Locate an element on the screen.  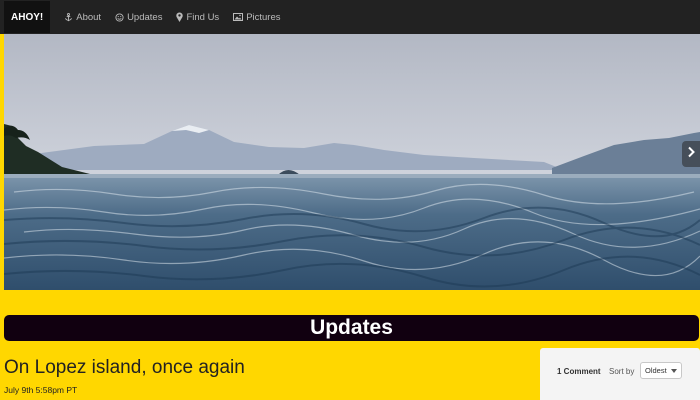
carousel-next-button is located at coordinates (691, 154).